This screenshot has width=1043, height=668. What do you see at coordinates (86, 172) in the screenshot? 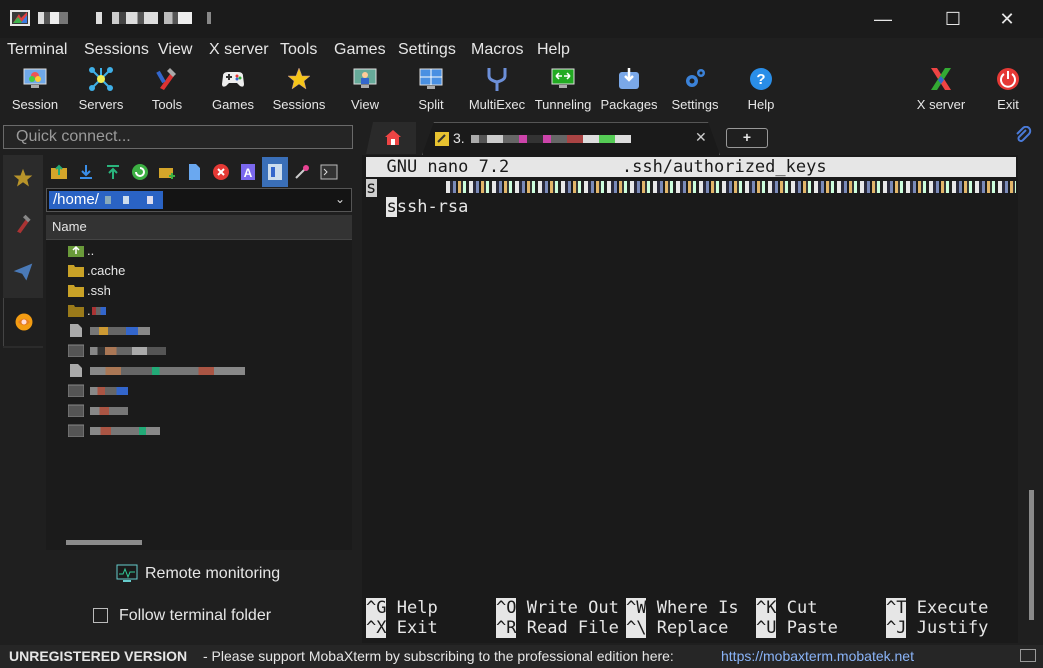
I see `download-icon` at bounding box center [86, 172].